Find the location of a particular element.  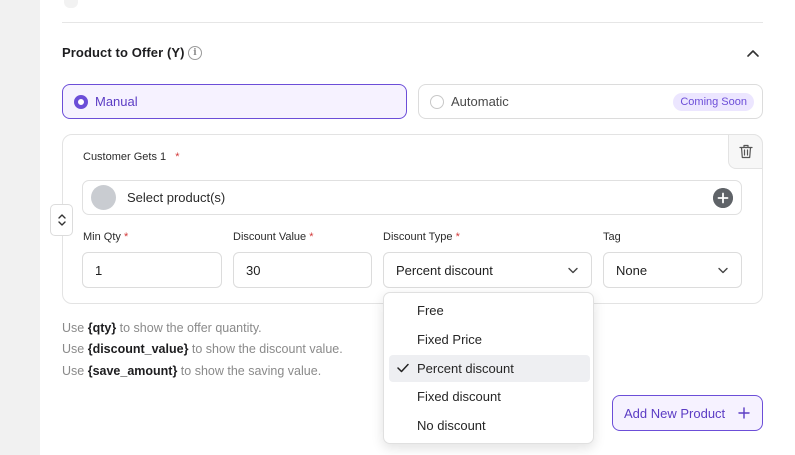

up-down-chevron-icon is located at coordinates (61, 220).